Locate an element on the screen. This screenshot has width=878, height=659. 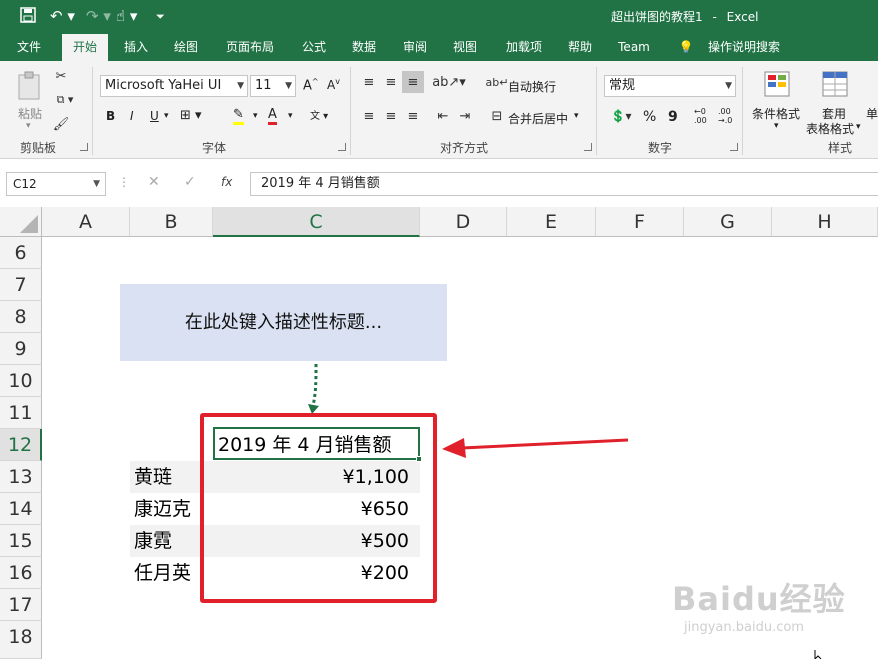
fill-color-dropdown-icon: ▾ is located at coordinates (255, 116).